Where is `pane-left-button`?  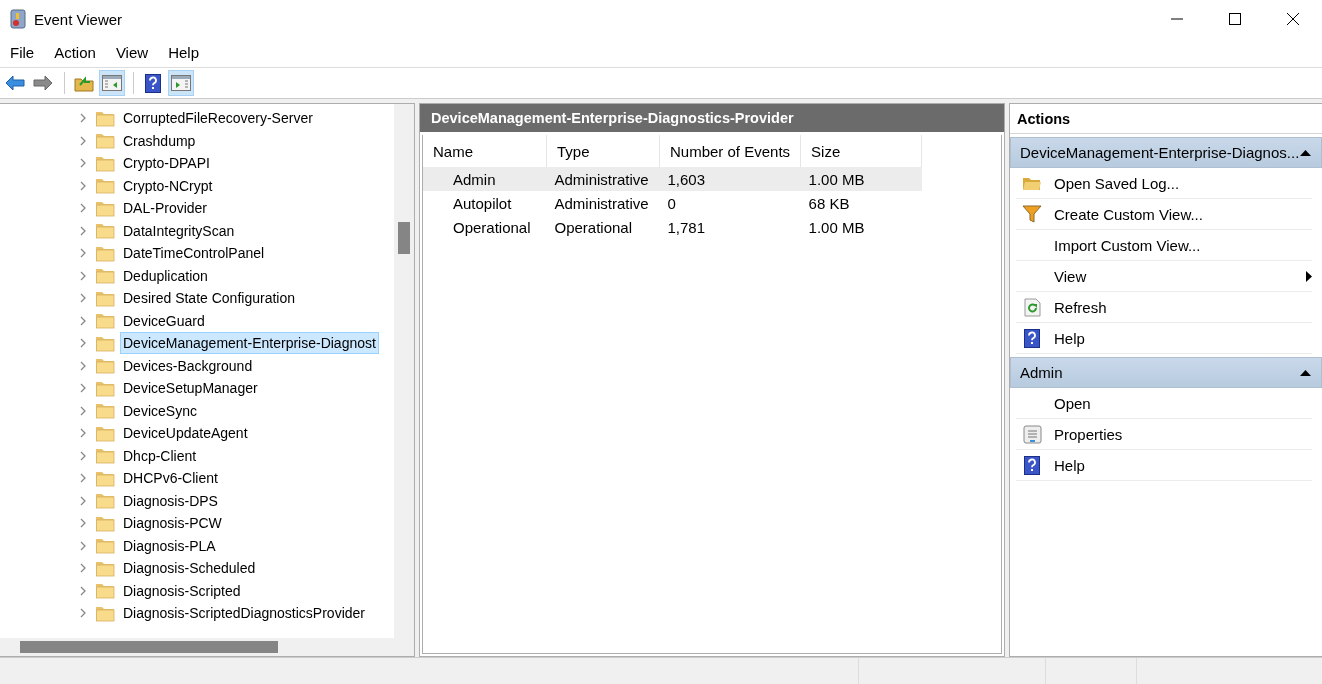 pane-left-button is located at coordinates (112, 83).